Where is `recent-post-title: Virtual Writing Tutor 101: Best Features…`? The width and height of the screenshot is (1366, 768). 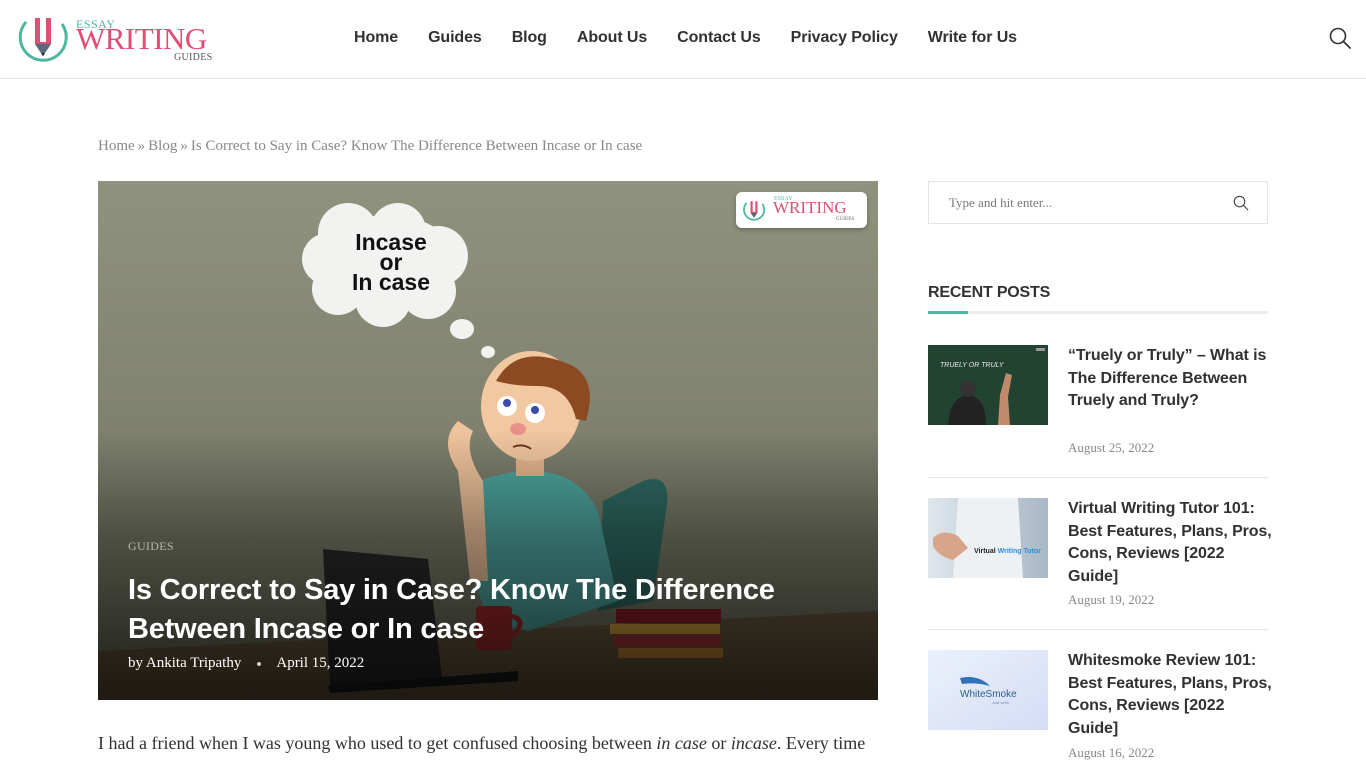
recent-post-title: Virtual Writing Tutor 101: Best Features… is located at coordinates (1170, 543).